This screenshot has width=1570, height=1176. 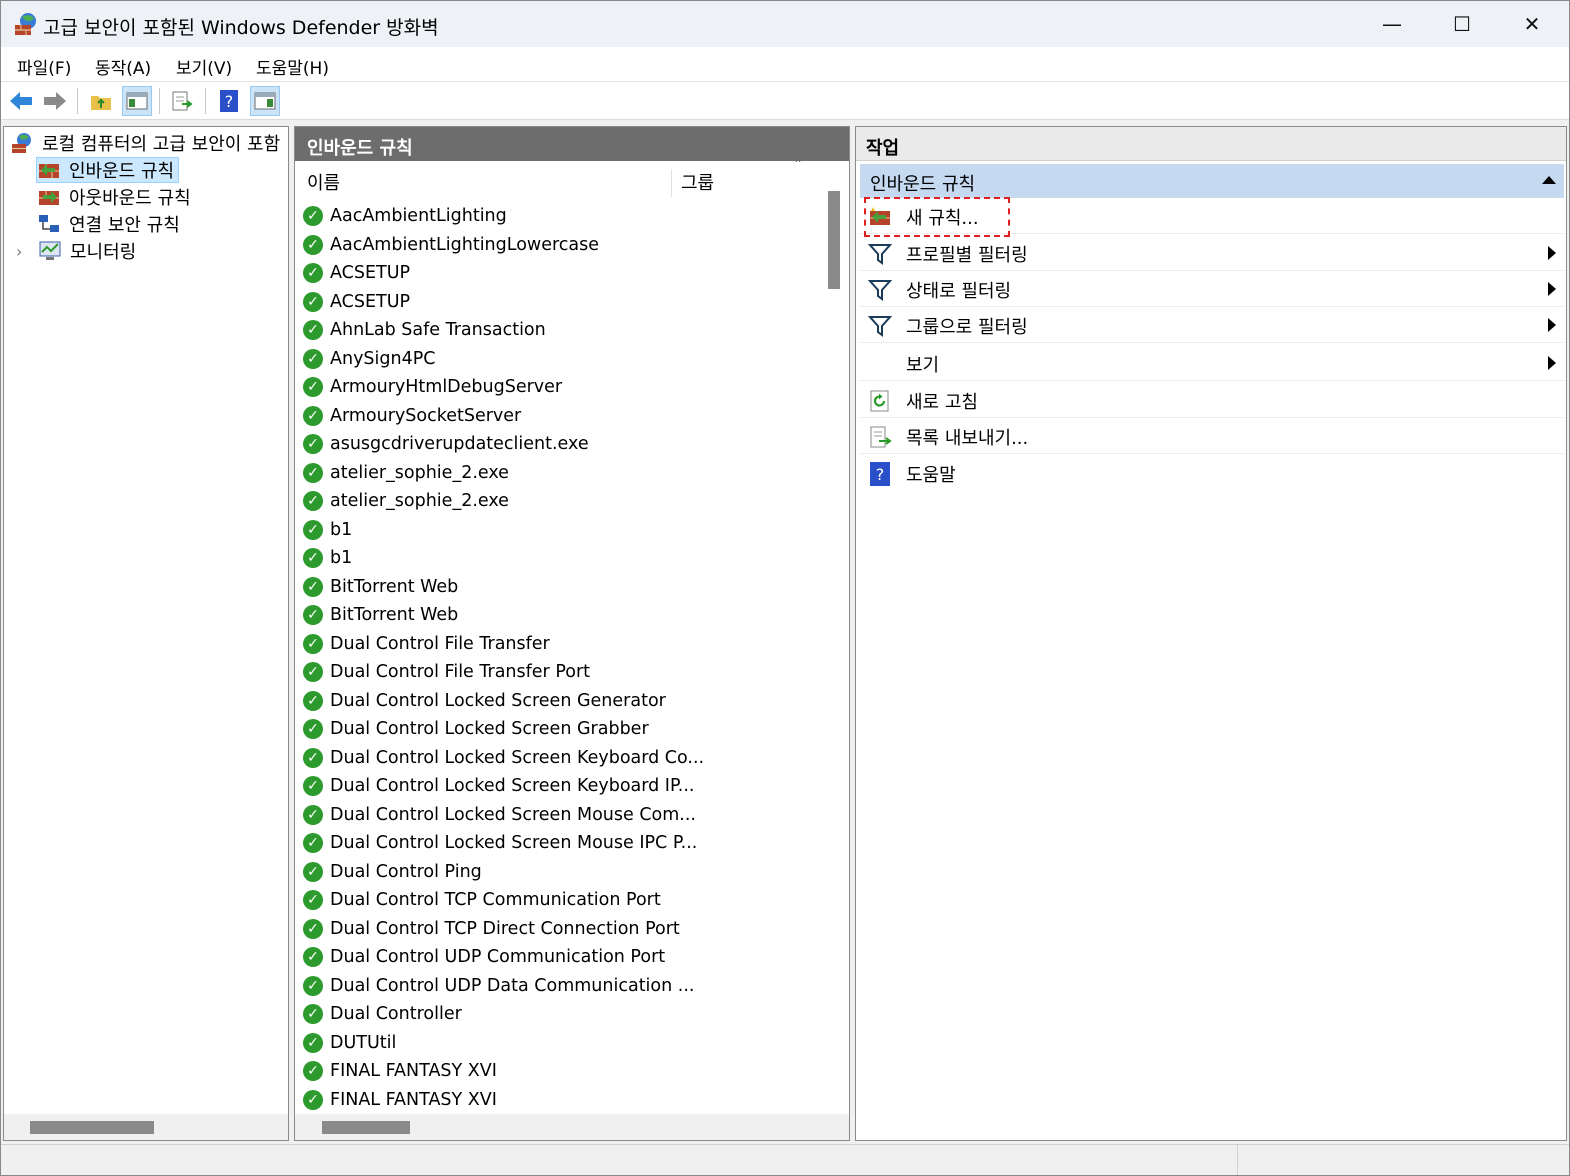 What do you see at coordinates (1392, 24) in the screenshot?
I see `minimize-button: —` at bounding box center [1392, 24].